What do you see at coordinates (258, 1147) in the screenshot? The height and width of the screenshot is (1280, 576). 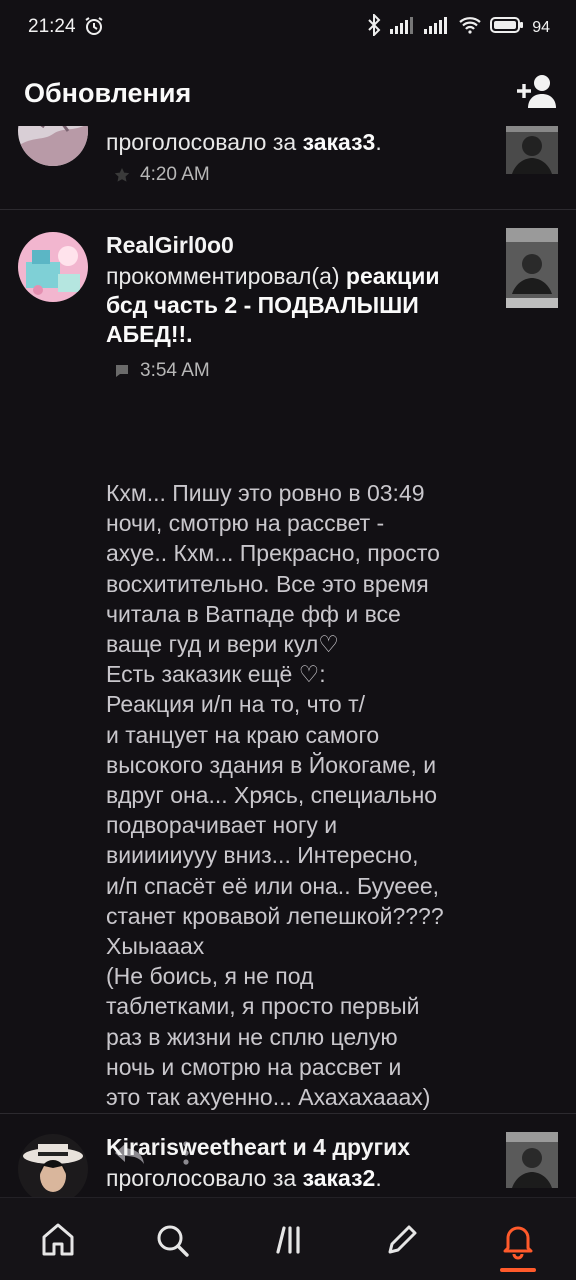 I see `username: Kirarisweetheart и 4 других` at bounding box center [258, 1147].